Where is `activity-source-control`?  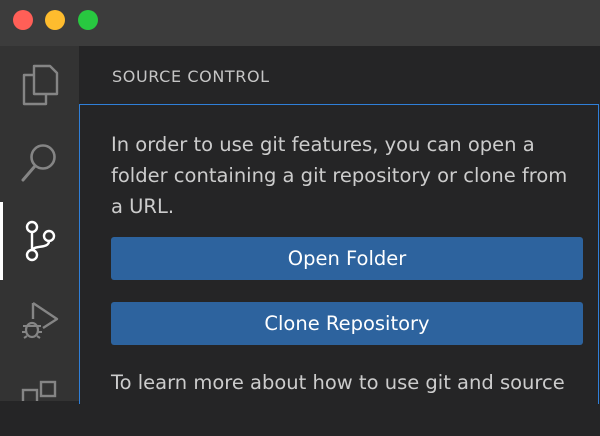 activity-source-control is located at coordinates (39, 241).